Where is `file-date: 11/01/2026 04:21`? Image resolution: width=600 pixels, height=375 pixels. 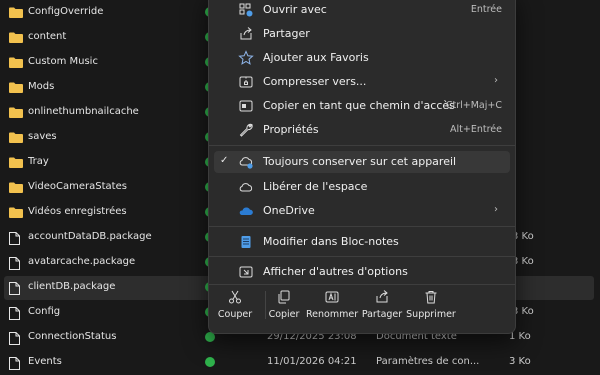
file-date: 11/01/2026 04:21 is located at coordinates (312, 361).